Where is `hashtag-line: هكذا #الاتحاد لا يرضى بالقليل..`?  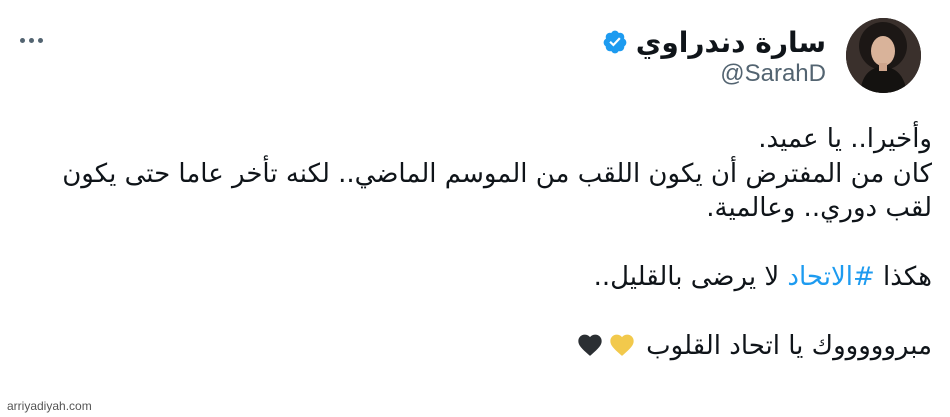
hashtag-line: هكذا #الاتحاد لا يرضى بالقليل.. is located at coordinates (476, 277).